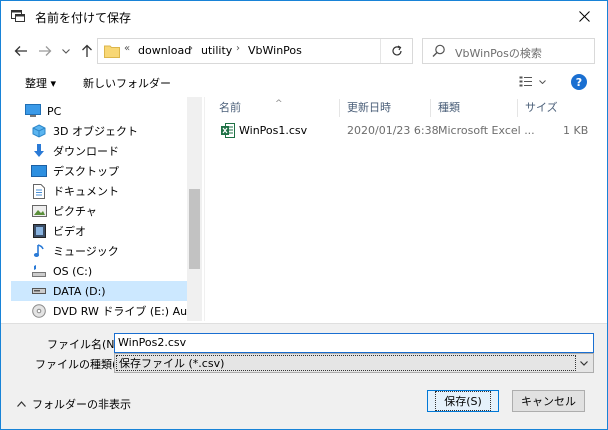  I want to click on breadcrumb-utility: utility, so click(216, 50).